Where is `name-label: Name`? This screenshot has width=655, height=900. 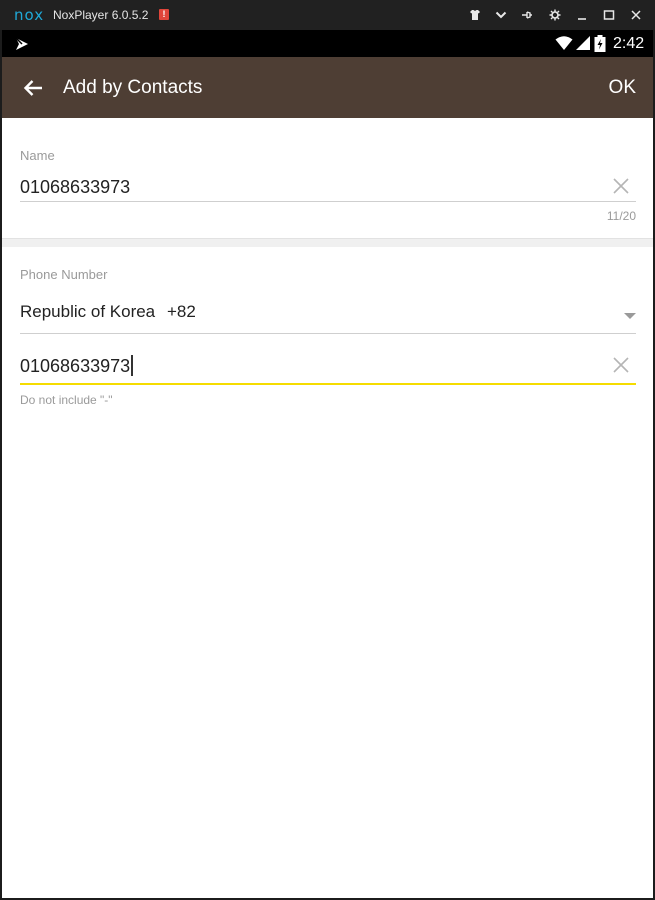
name-label: Name is located at coordinates (37, 155).